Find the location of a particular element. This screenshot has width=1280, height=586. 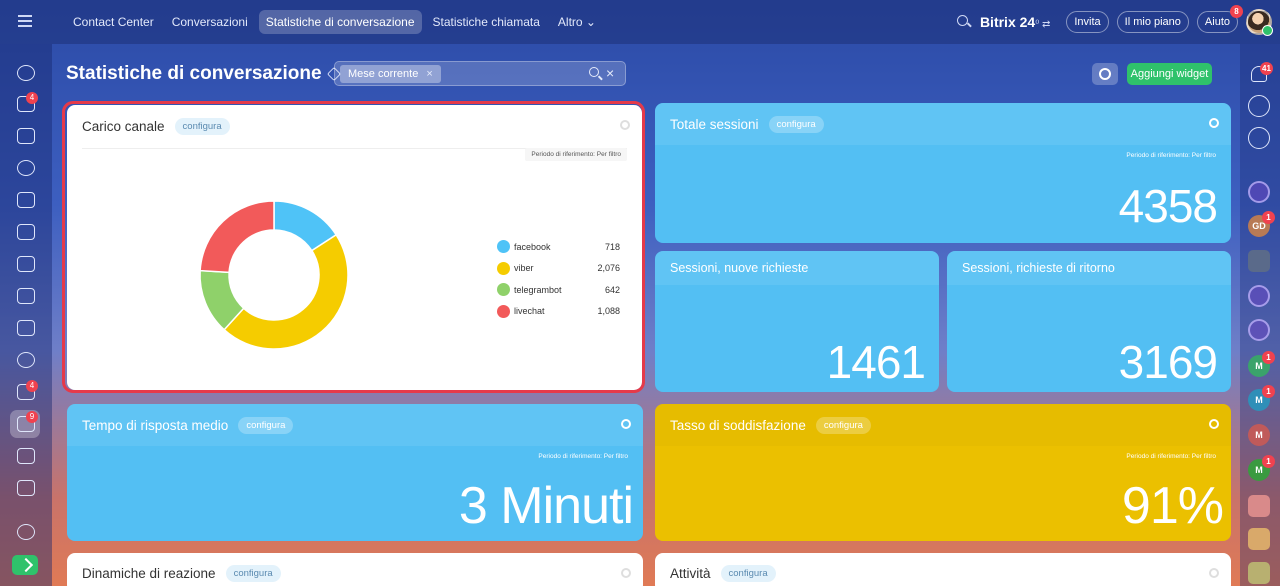

notifications-badge: 41 is located at coordinates (1266, 68).